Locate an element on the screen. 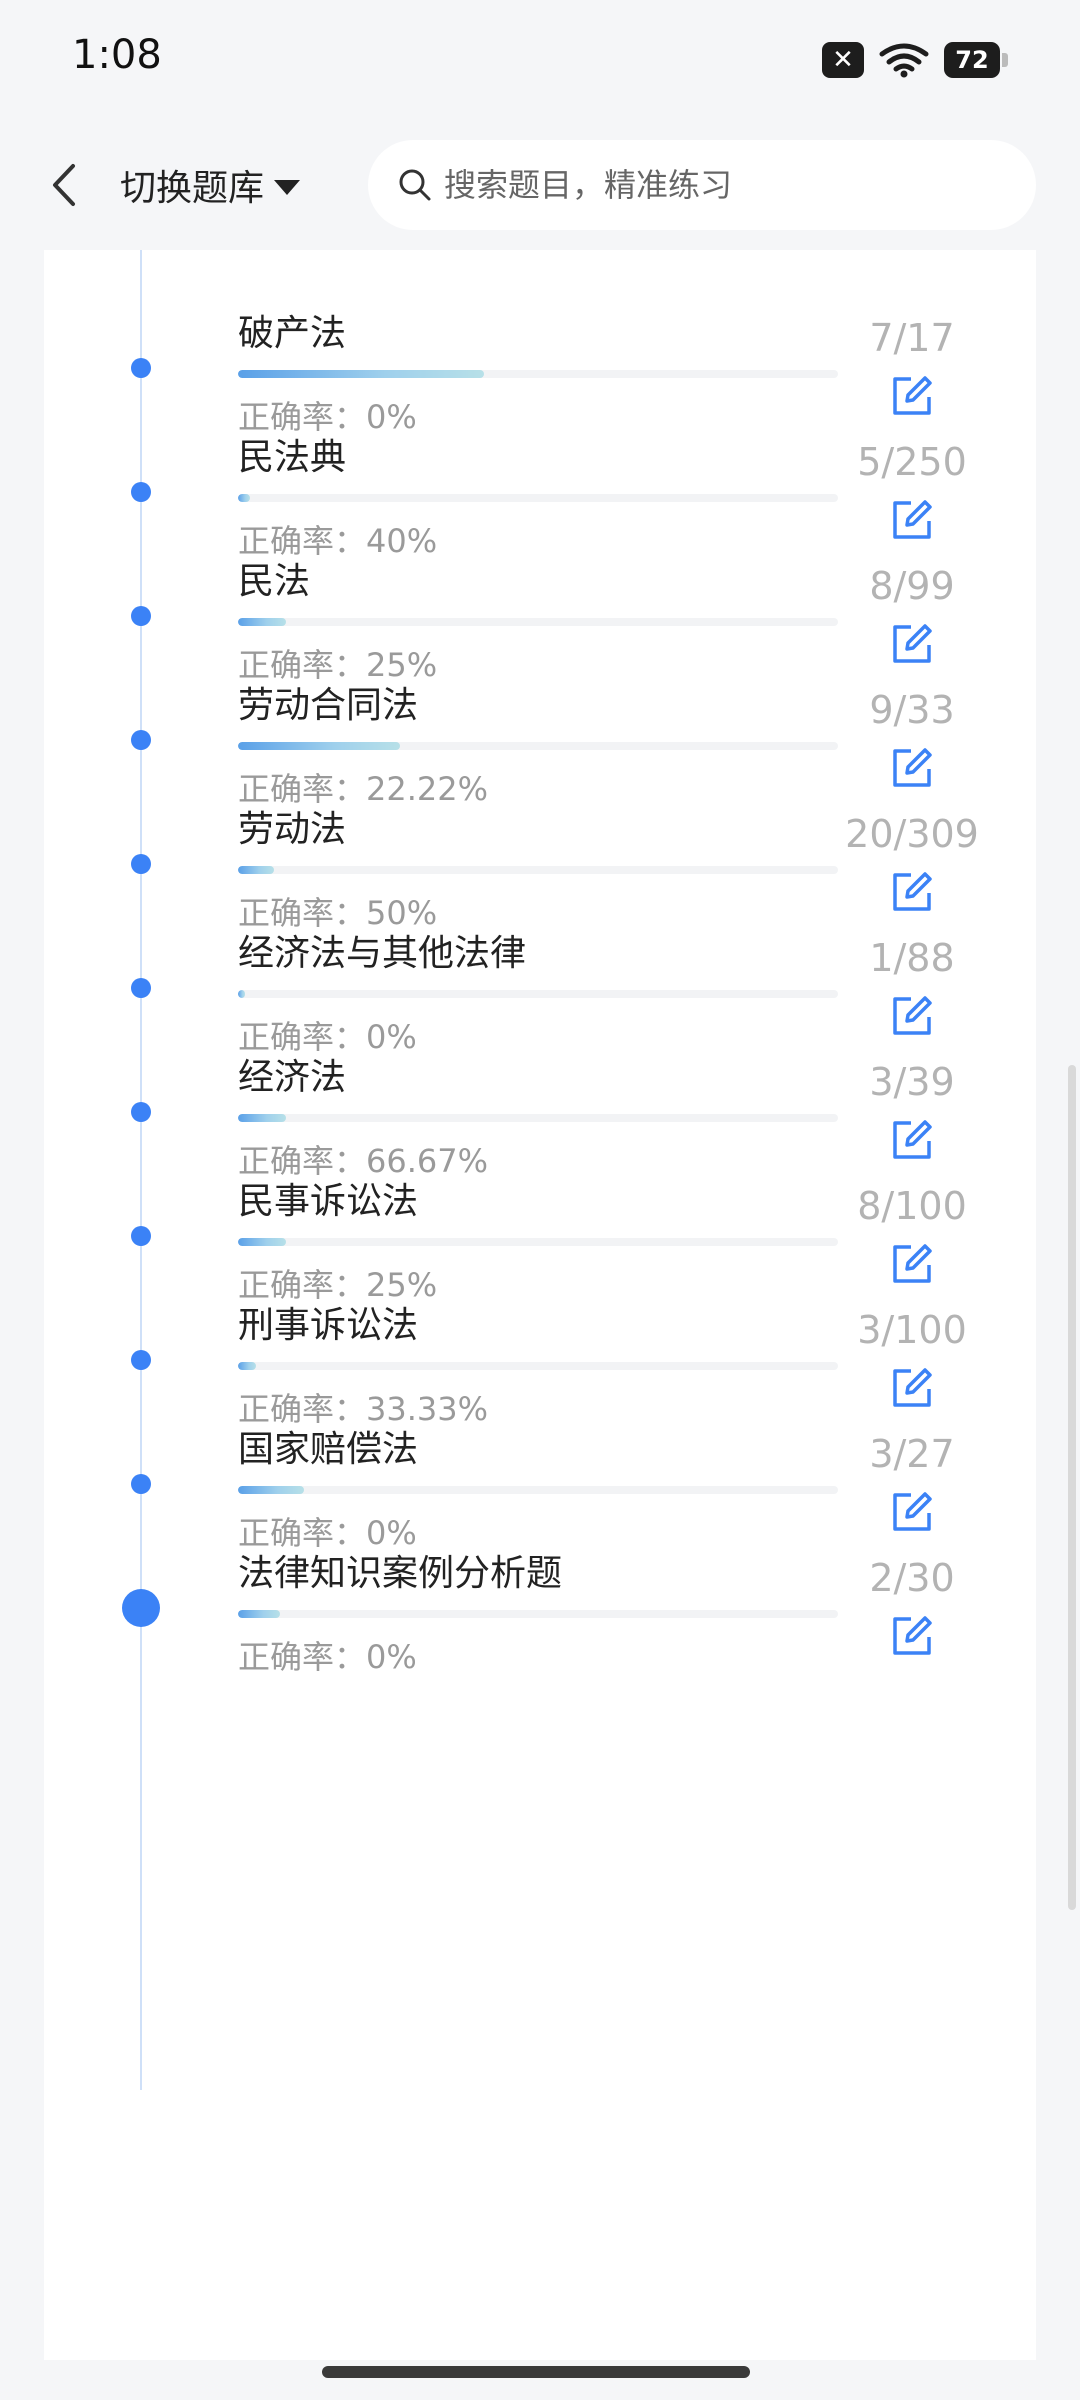 The width and height of the screenshot is (1080, 2400). caret-down-icon is located at coordinates (287, 187).